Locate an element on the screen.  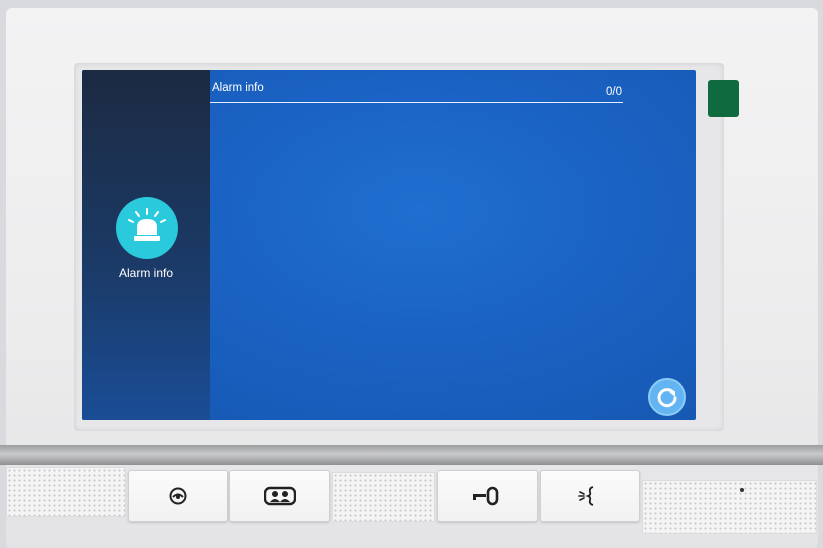
page-title: Alarm info is located at coordinates (238, 88).